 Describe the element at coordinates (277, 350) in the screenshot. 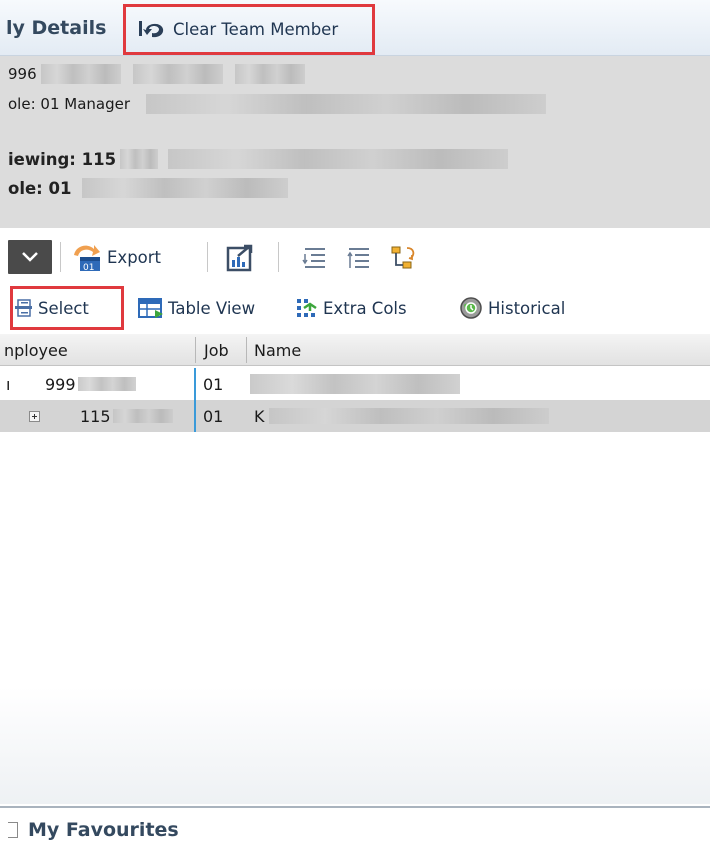

I see `column-header-name: Name` at that location.